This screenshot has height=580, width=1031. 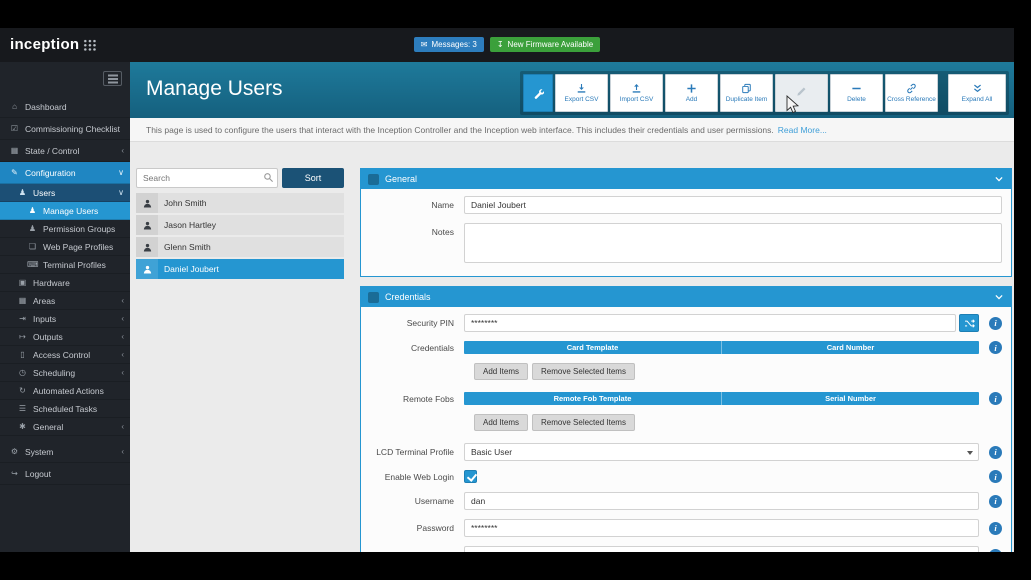 I want to click on user-row-glenn-smith: Glenn Smith, so click(x=240, y=247).